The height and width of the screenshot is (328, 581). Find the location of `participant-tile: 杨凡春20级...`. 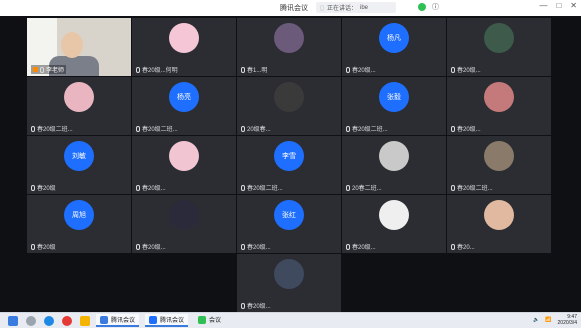

participant-tile: 杨凡春20级... is located at coordinates (394, 47).